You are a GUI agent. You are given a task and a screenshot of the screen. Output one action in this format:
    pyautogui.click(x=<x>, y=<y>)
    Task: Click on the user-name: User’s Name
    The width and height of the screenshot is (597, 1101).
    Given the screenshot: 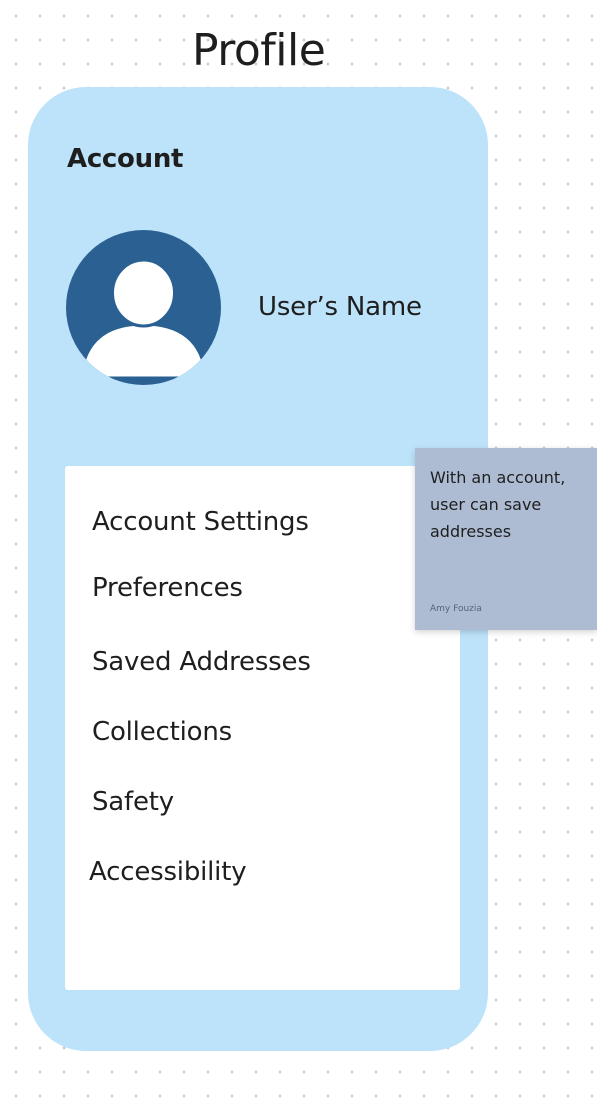 What is the action you would take?
    pyautogui.click(x=340, y=307)
    